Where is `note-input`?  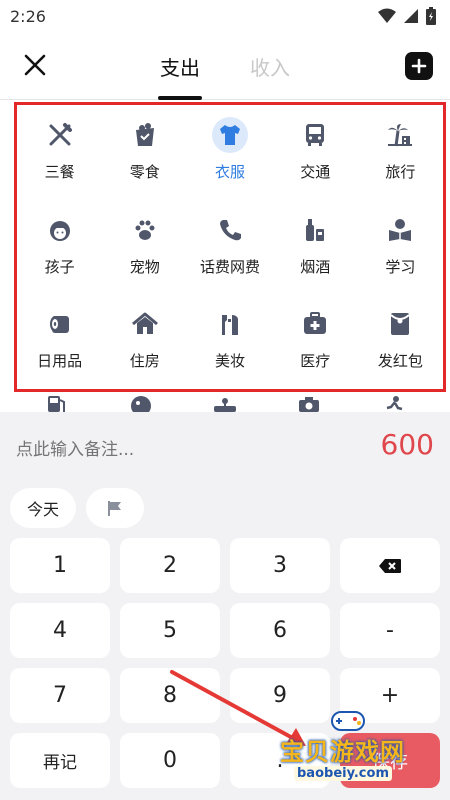
note-input is located at coordinates (166, 450).